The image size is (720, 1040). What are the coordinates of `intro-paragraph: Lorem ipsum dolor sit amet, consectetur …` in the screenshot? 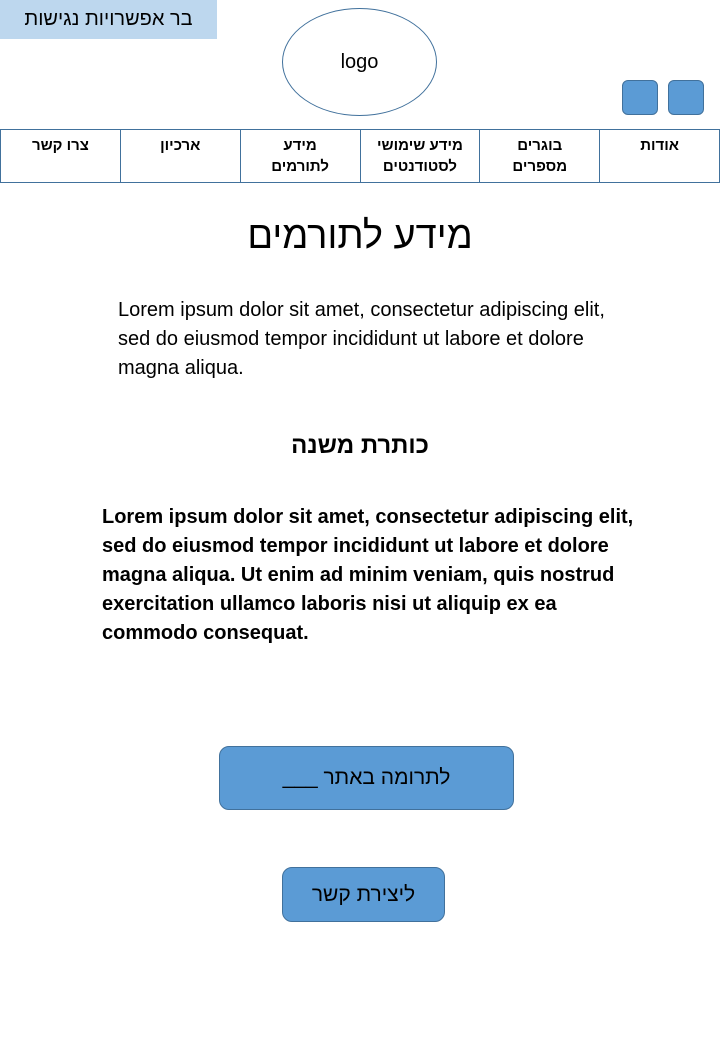 It's located at (361, 339).